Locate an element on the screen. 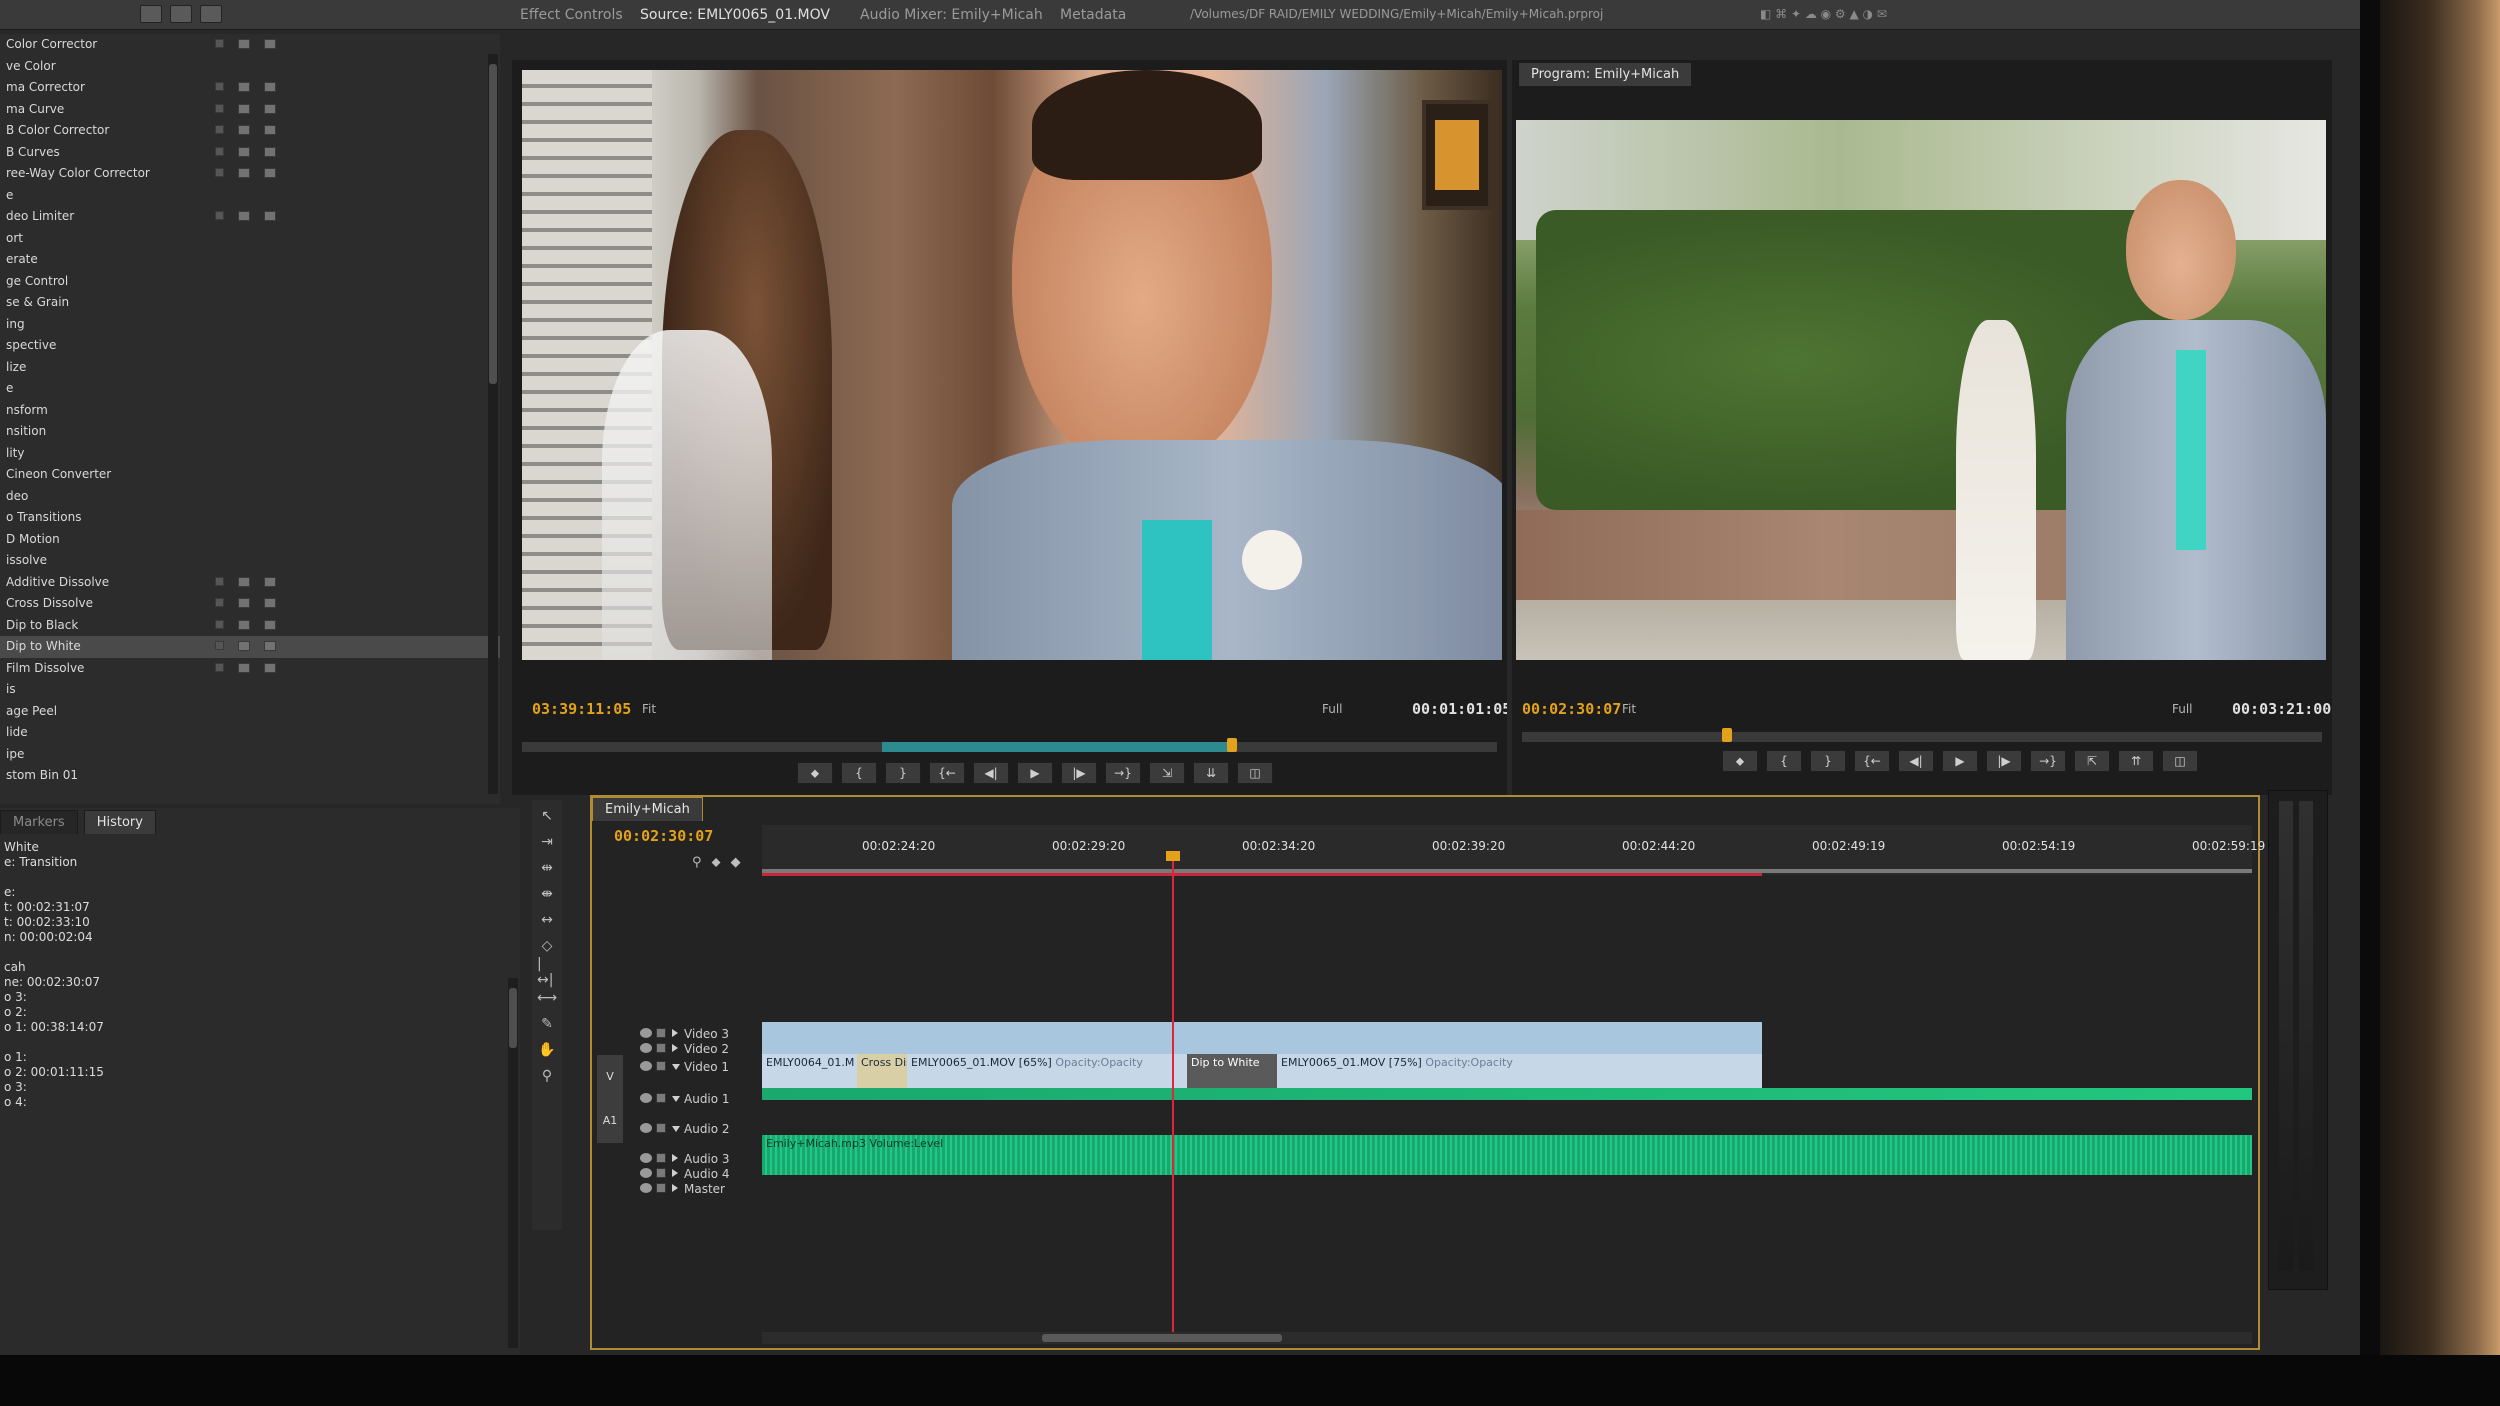 This screenshot has width=2500, height=1406. effects-scrollbar is located at coordinates (493, 424).